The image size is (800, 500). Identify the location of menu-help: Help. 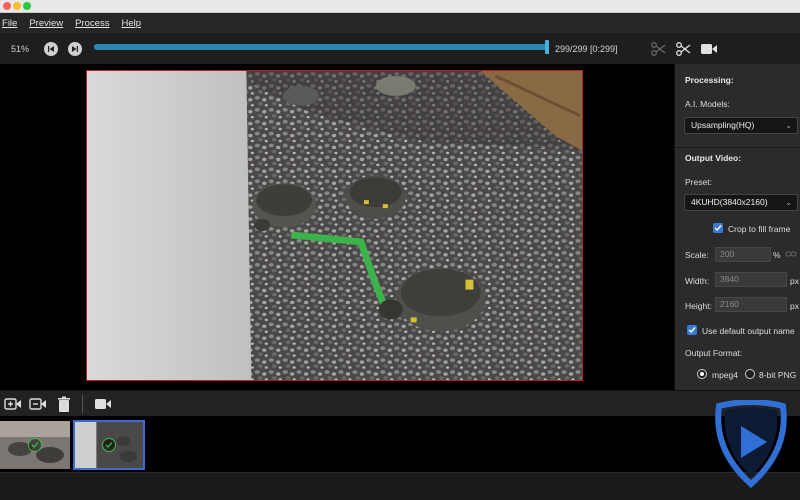
(131, 23).